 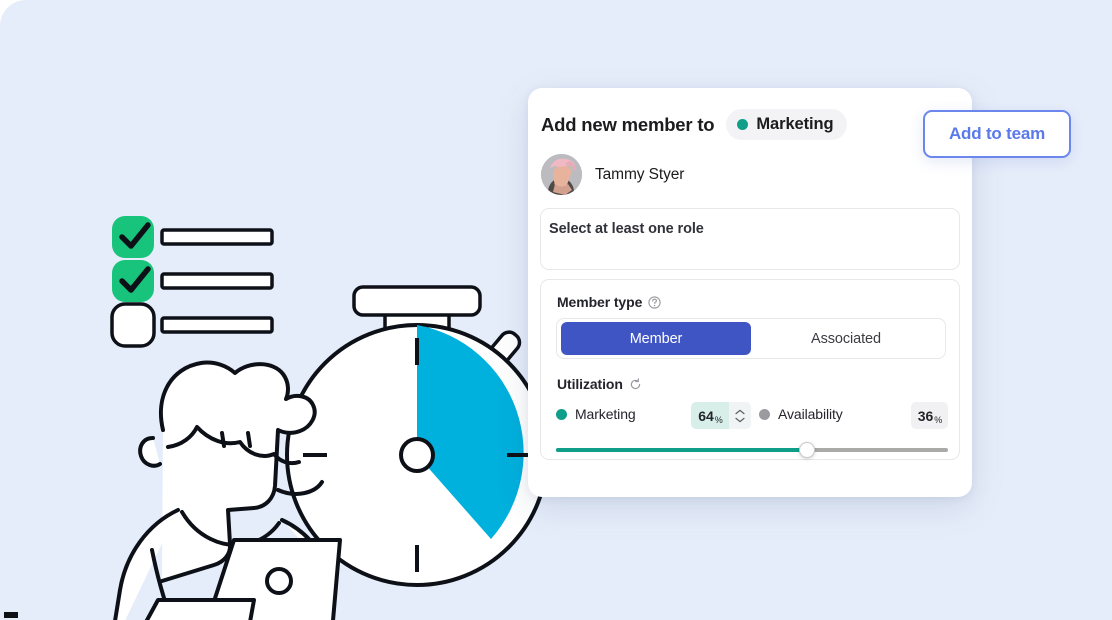 I want to click on segment-associated: Associated, so click(x=846, y=338).